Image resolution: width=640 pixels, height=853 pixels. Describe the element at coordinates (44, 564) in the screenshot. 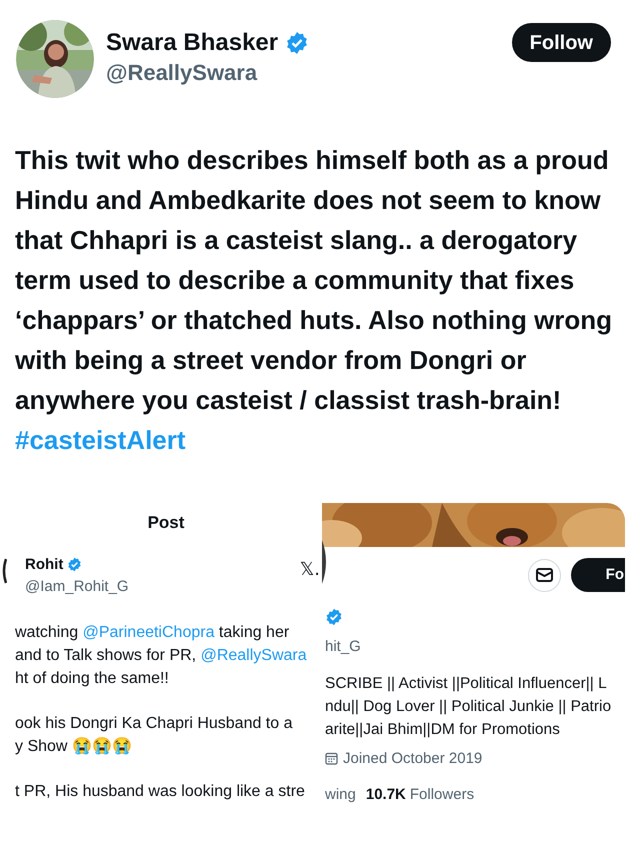

I see `user-name: Rohit` at that location.